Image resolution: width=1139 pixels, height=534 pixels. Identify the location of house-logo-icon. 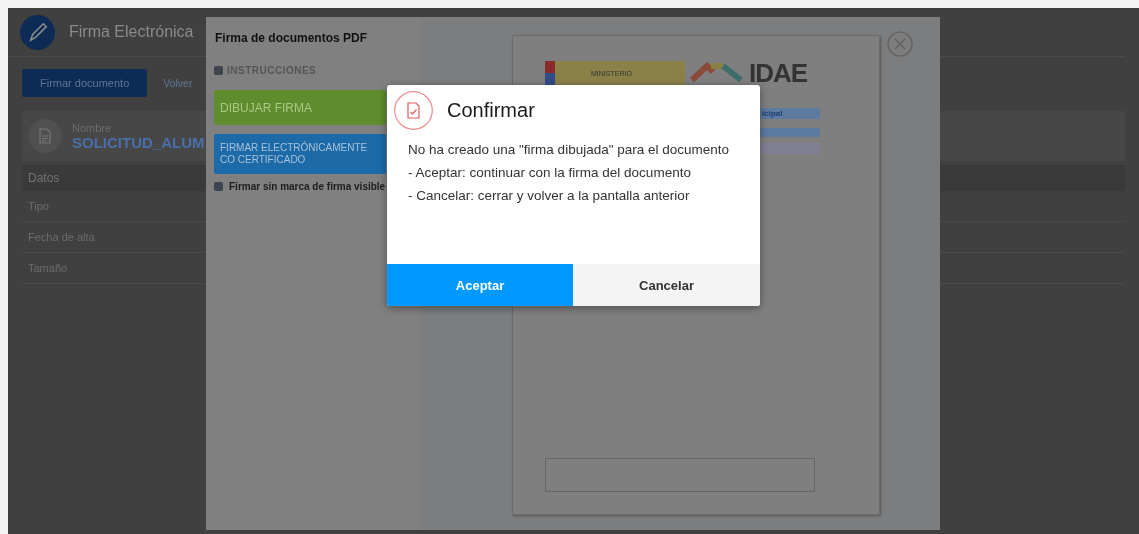
(717, 73).